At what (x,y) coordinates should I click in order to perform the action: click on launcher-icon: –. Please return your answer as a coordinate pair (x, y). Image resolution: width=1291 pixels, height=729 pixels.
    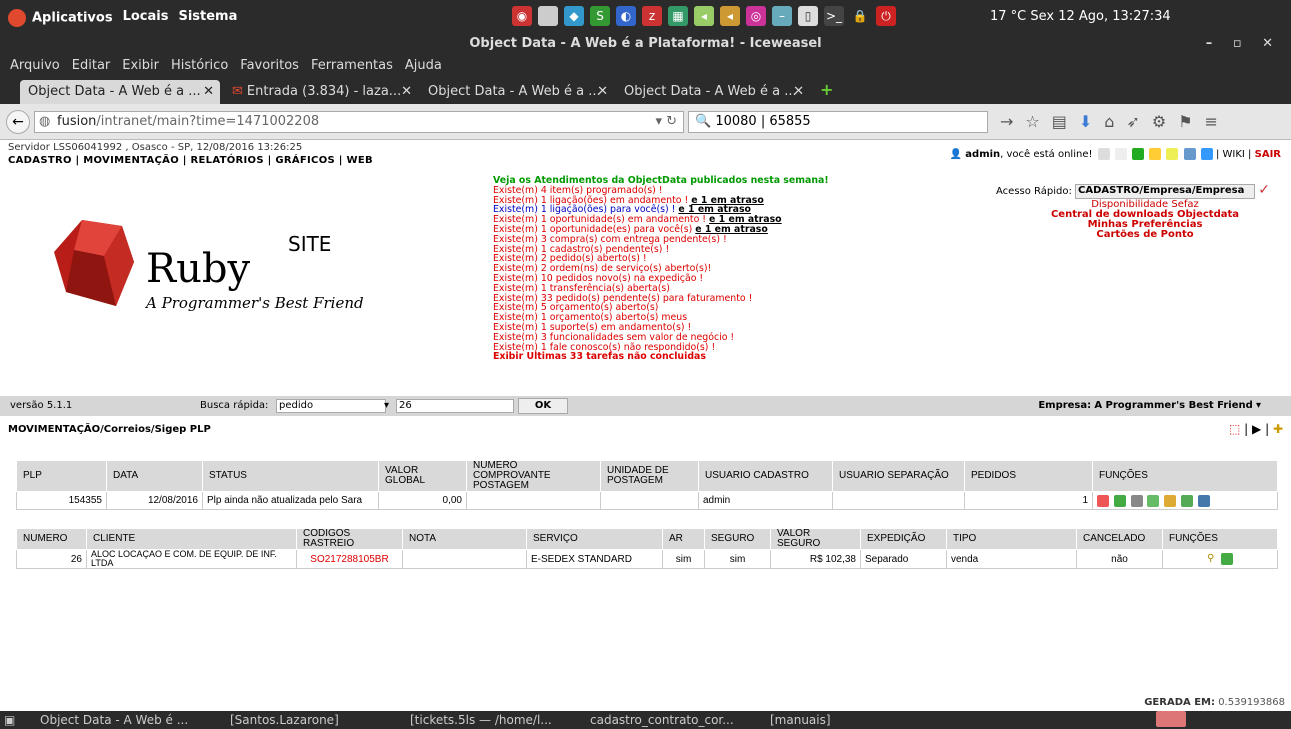
    Looking at the image, I should click on (782, 16).